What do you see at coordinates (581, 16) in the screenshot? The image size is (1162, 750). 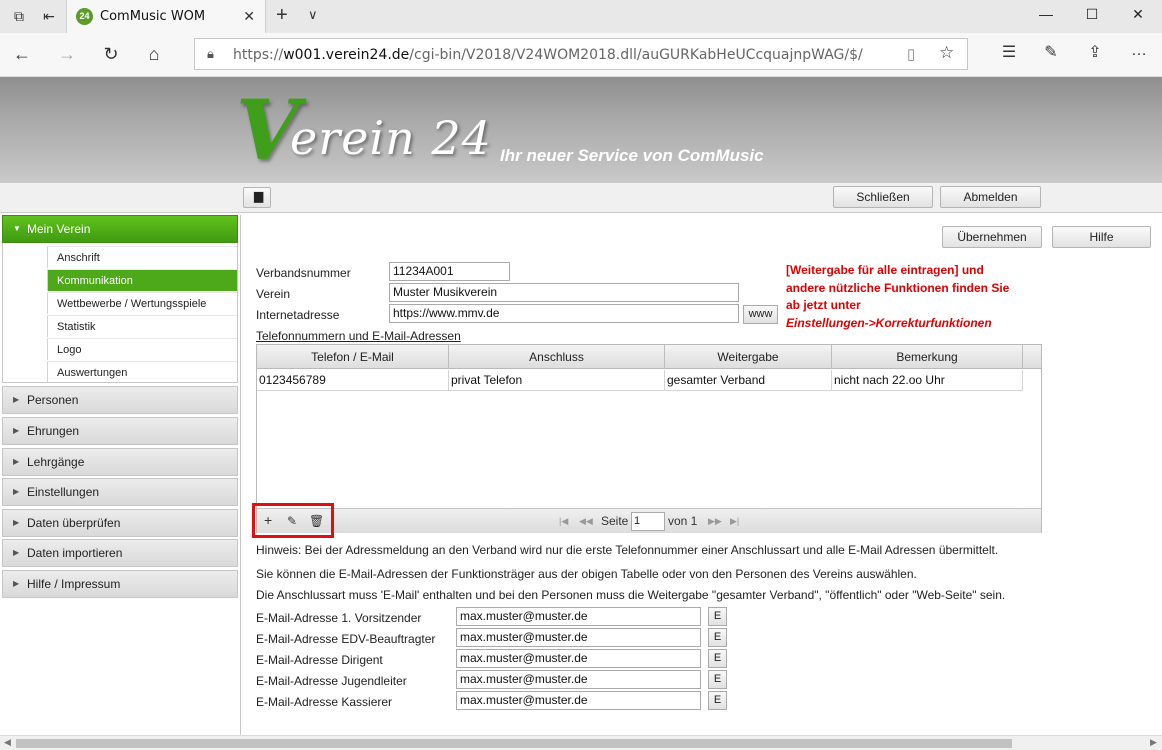 I see `browser-tab-bar: ⧉ ⇤ 24 ComMusic WOM ✕ + ∨ — ☐ ✕` at bounding box center [581, 16].